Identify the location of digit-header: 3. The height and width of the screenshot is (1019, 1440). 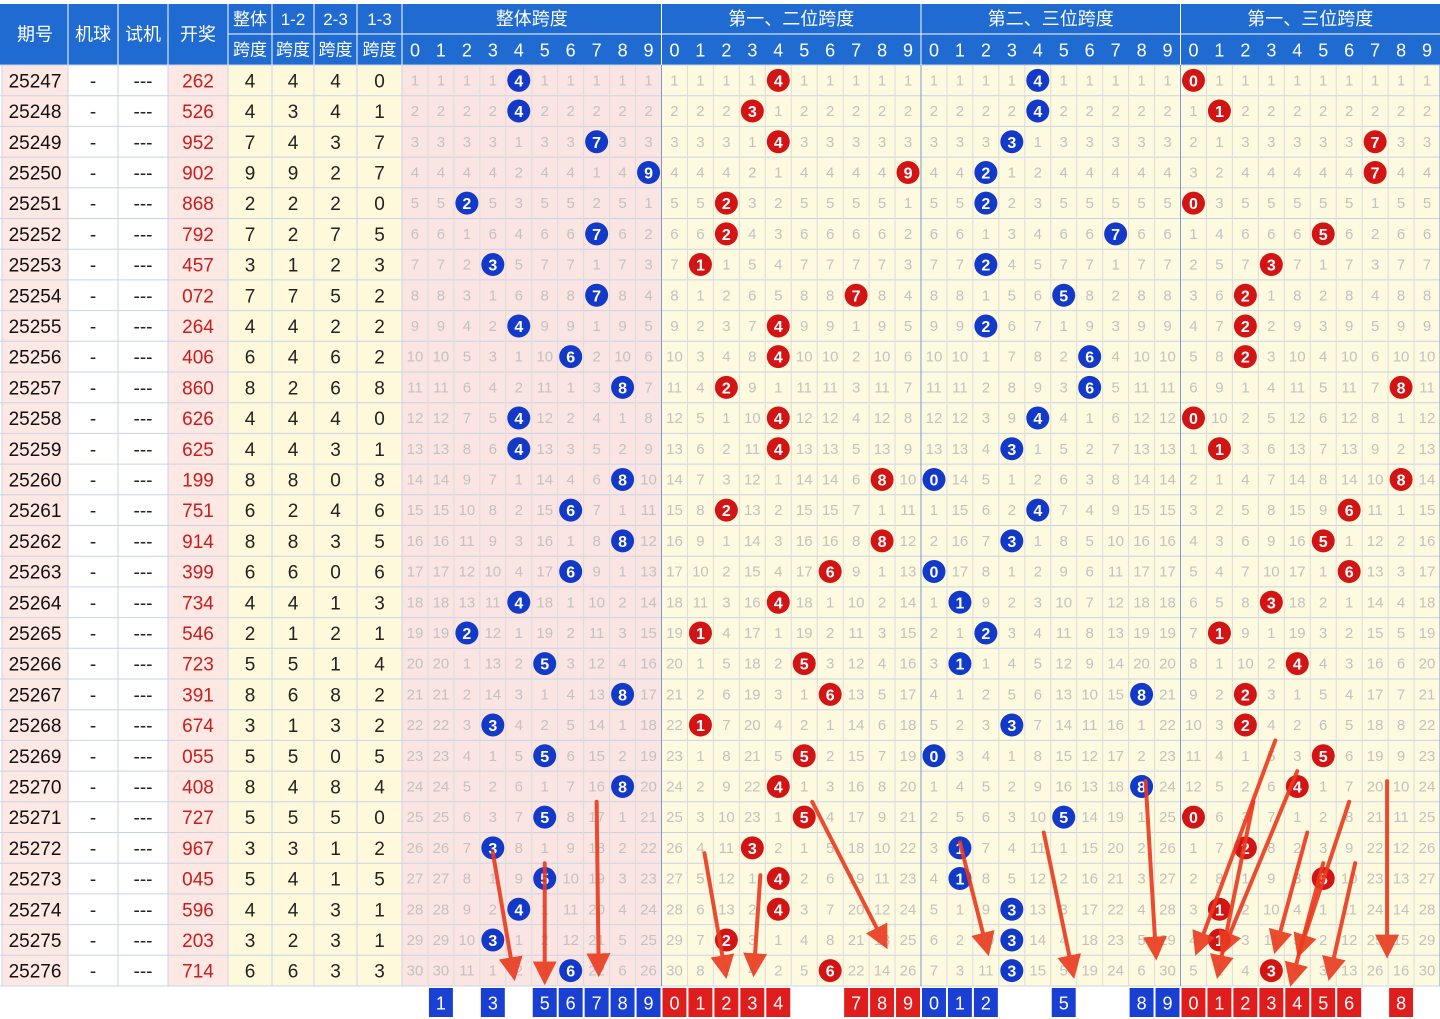
(493, 51).